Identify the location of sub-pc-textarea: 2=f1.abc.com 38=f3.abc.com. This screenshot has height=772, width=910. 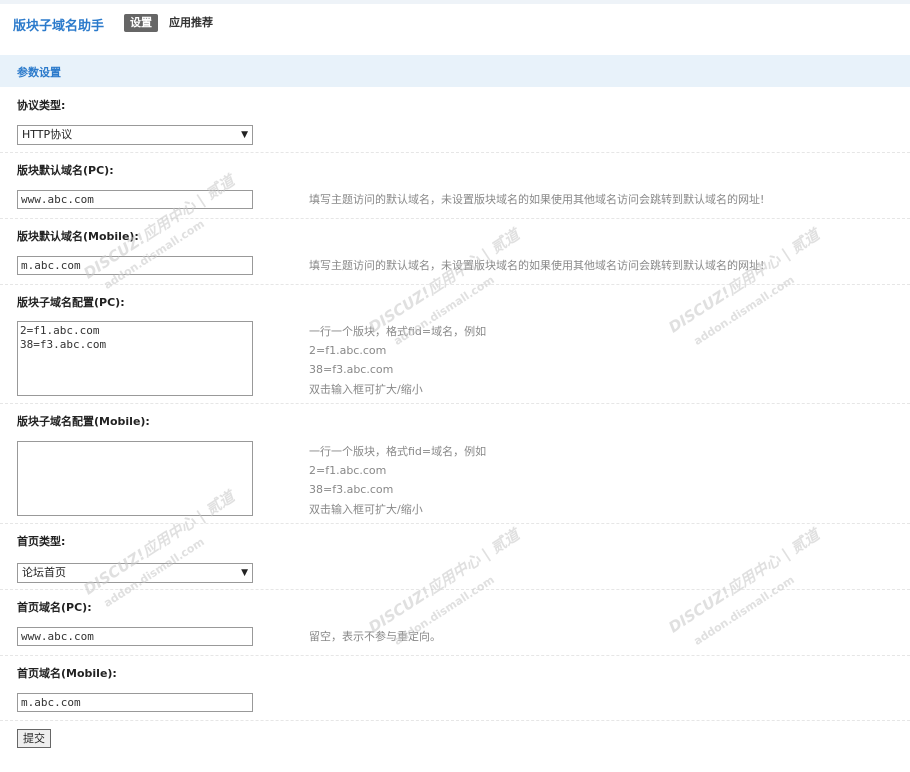
(135, 358).